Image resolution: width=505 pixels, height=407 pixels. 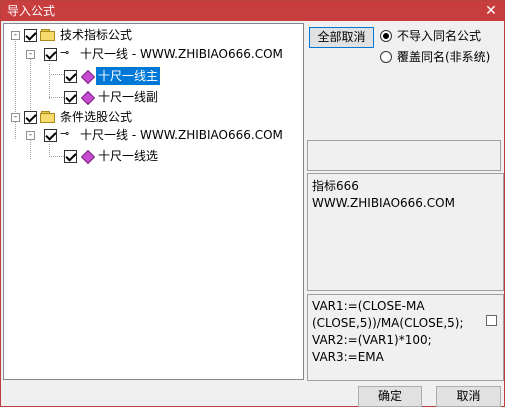 What do you see at coordinates (386, 57) in the screenshot?
I see `radio-overwrite-duplicates` at bounding box center [386, 57].